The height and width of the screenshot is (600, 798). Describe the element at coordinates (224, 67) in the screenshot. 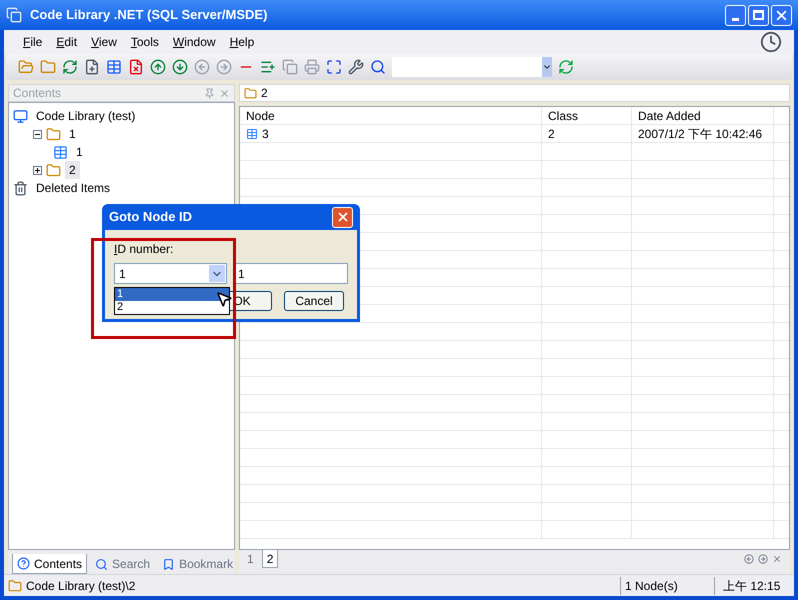

I see `forward-icon` at that location.